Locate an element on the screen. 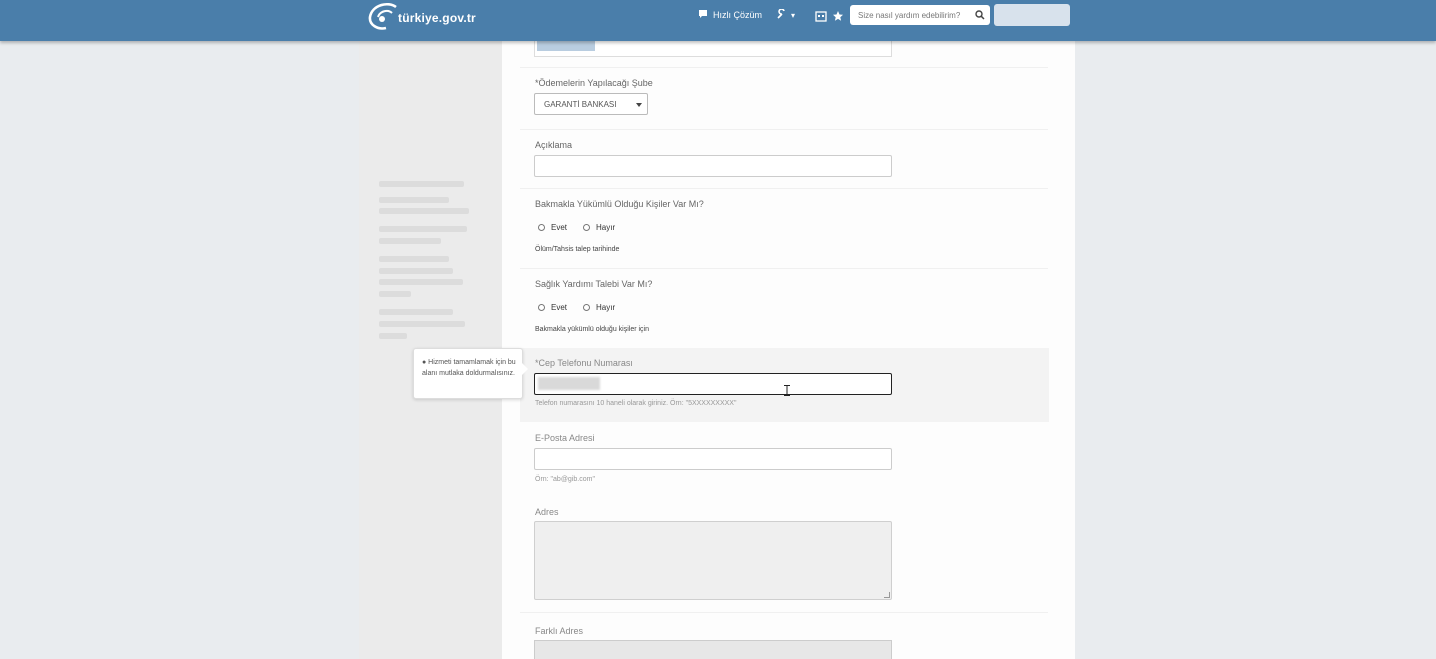  login-button is located at coordinates (1032, 15).